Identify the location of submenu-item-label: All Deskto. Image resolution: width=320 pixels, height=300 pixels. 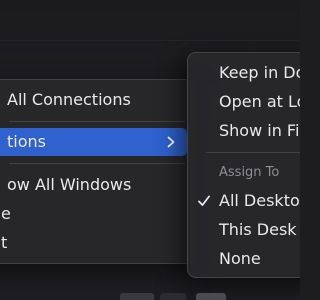
(259, 200).